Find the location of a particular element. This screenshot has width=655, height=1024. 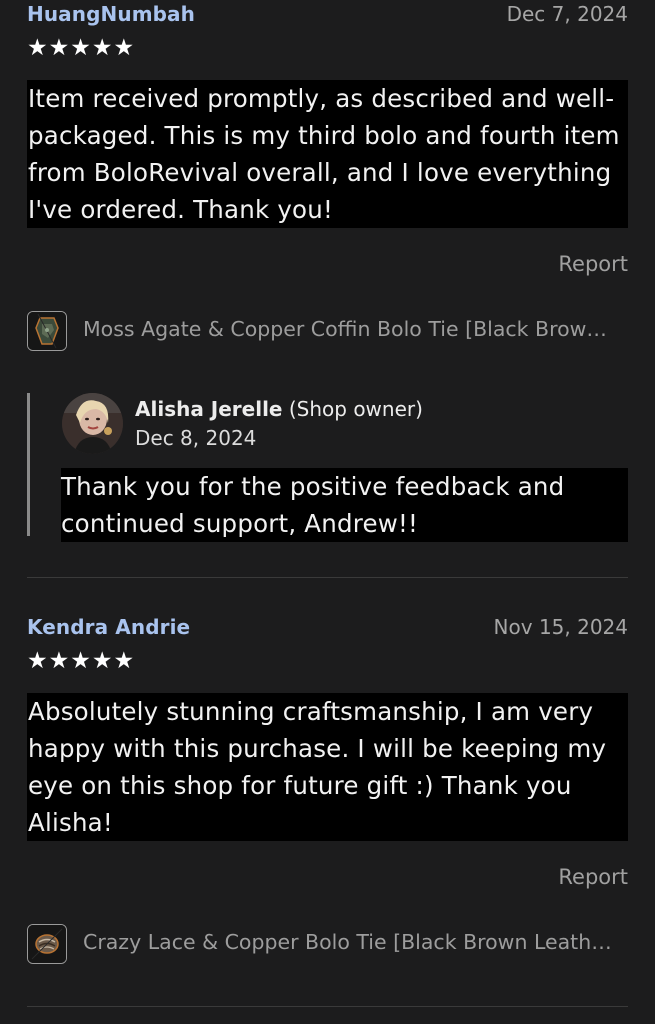

reviewer-name: Kendra Andrie is located at coordinates (108, 627).